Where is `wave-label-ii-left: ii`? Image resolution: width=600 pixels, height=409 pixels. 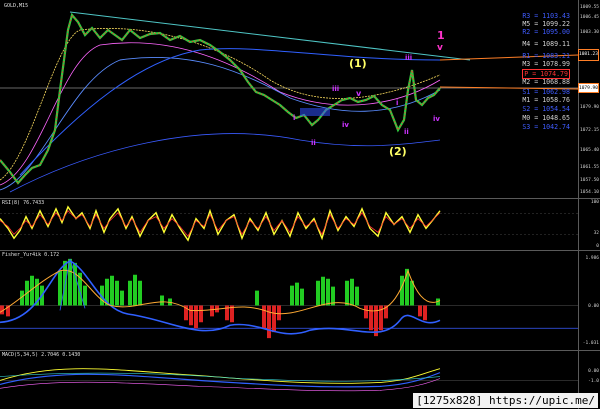 wave-label-ii-left: ii is located at coordinates (313, 143).